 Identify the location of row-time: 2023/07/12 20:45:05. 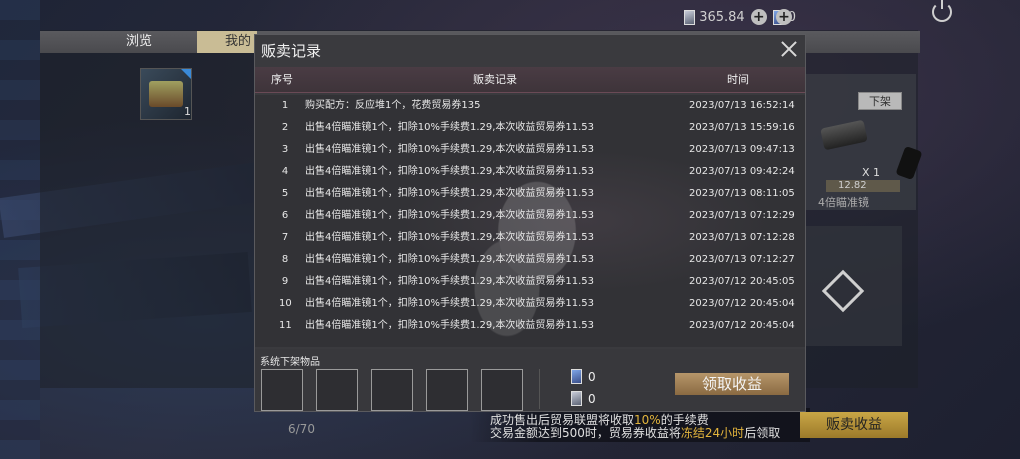
(742, 281).